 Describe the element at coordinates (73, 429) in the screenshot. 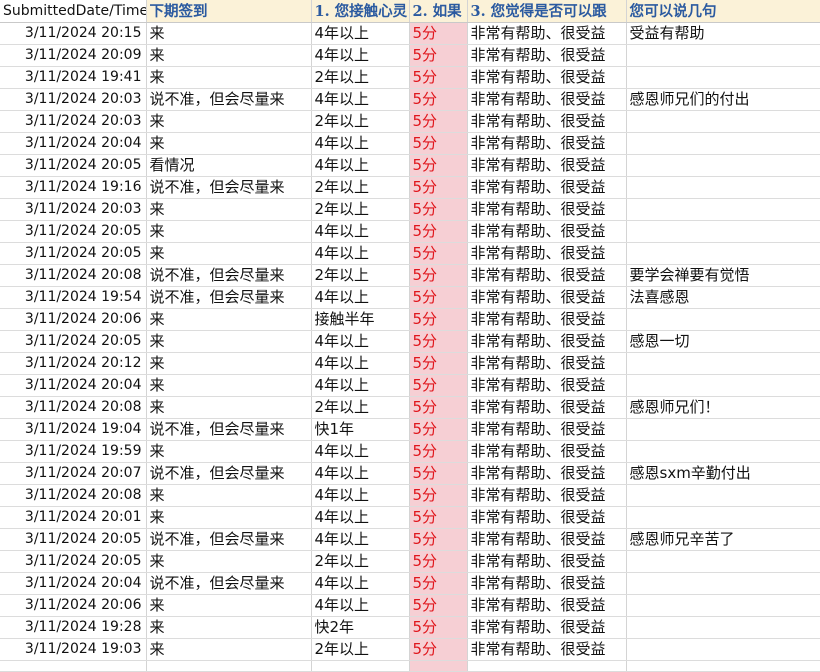

I see `cell-submitted-date: 3/11/2024 19:04` at that location.